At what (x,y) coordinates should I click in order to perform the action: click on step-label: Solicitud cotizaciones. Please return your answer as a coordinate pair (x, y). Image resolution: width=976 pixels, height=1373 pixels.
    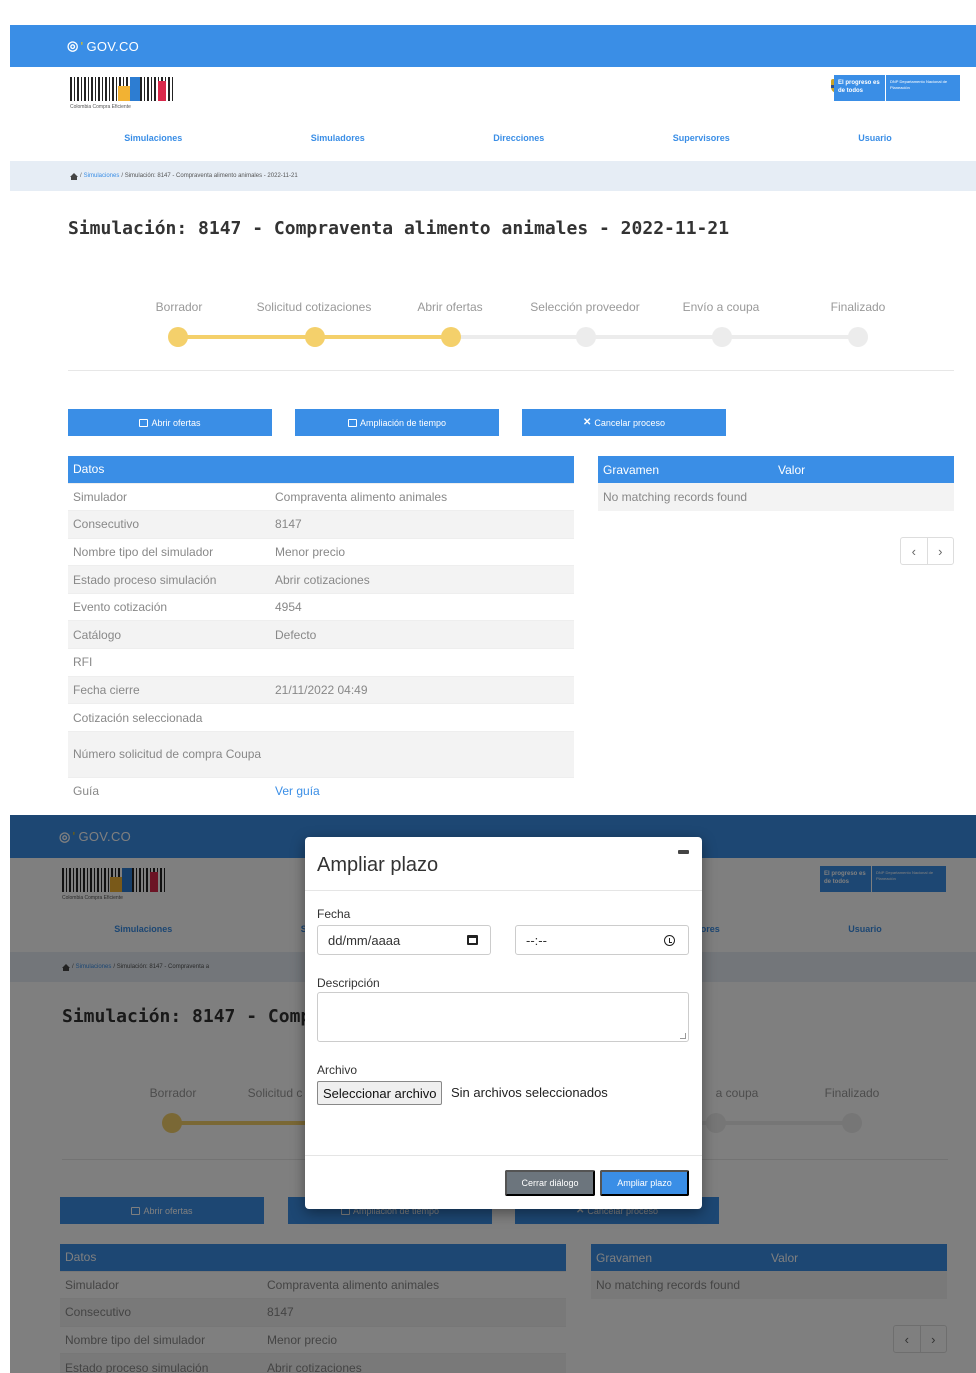
    Looking at the image, I should click on (314, 307).